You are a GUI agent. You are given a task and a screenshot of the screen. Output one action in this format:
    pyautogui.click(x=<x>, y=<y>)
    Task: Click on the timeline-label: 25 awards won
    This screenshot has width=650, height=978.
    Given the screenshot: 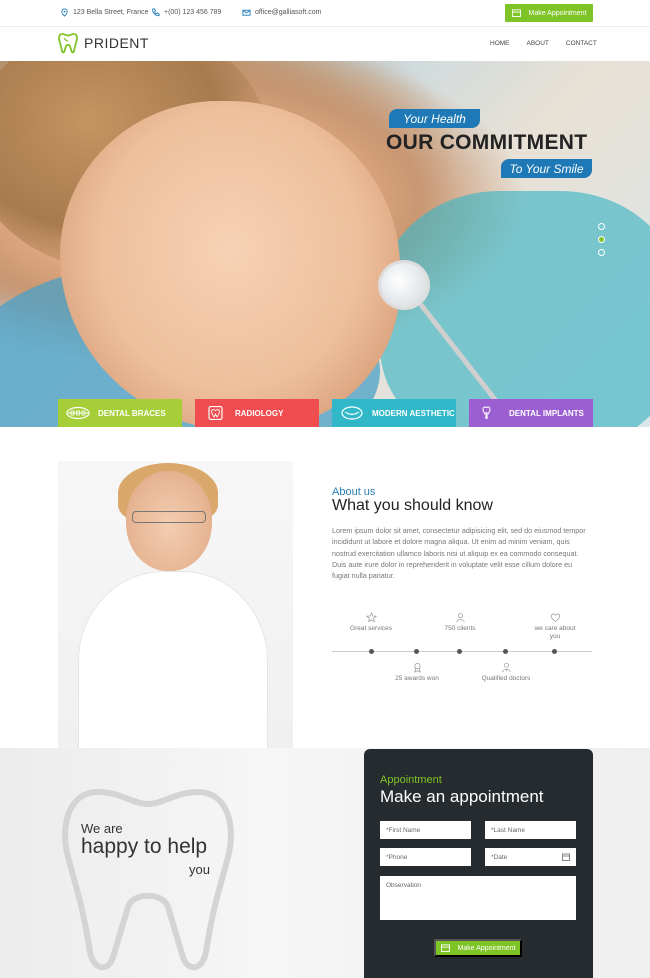 What is the action you would take?
    pyautogui.click(x=417, y=678)
    